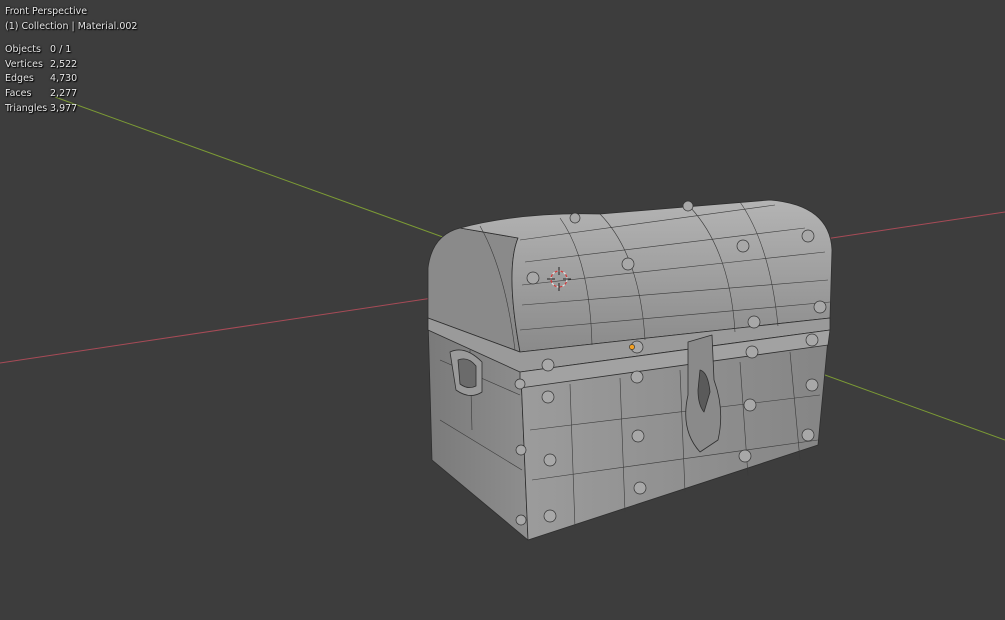  Describe the element at coordinates (19, 79) in the screenshot. I see `stat-label: Edges` at that location.